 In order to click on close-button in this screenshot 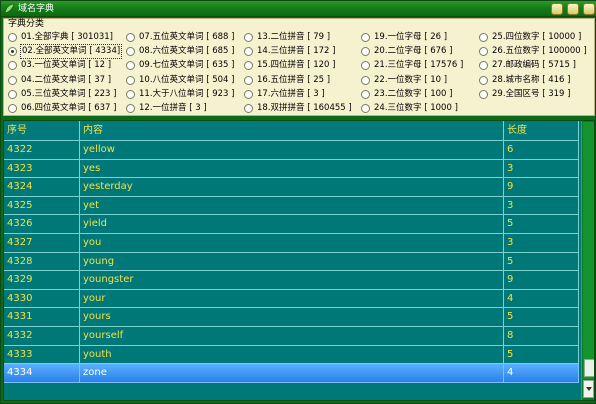, I will do `click(589, 9)`.